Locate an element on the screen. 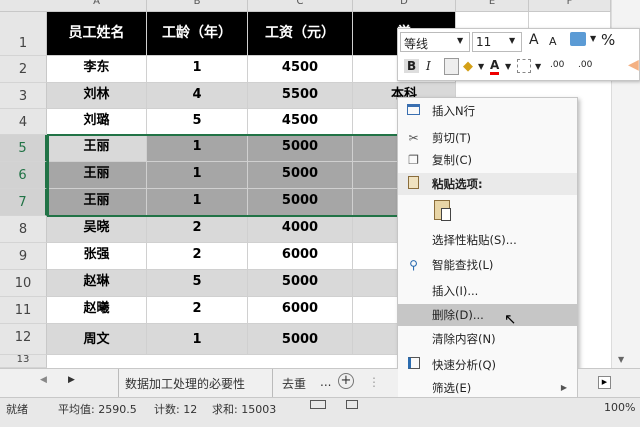 The image size is (640, 427). row-header-11: 11 is located at coordinates (23, 310).